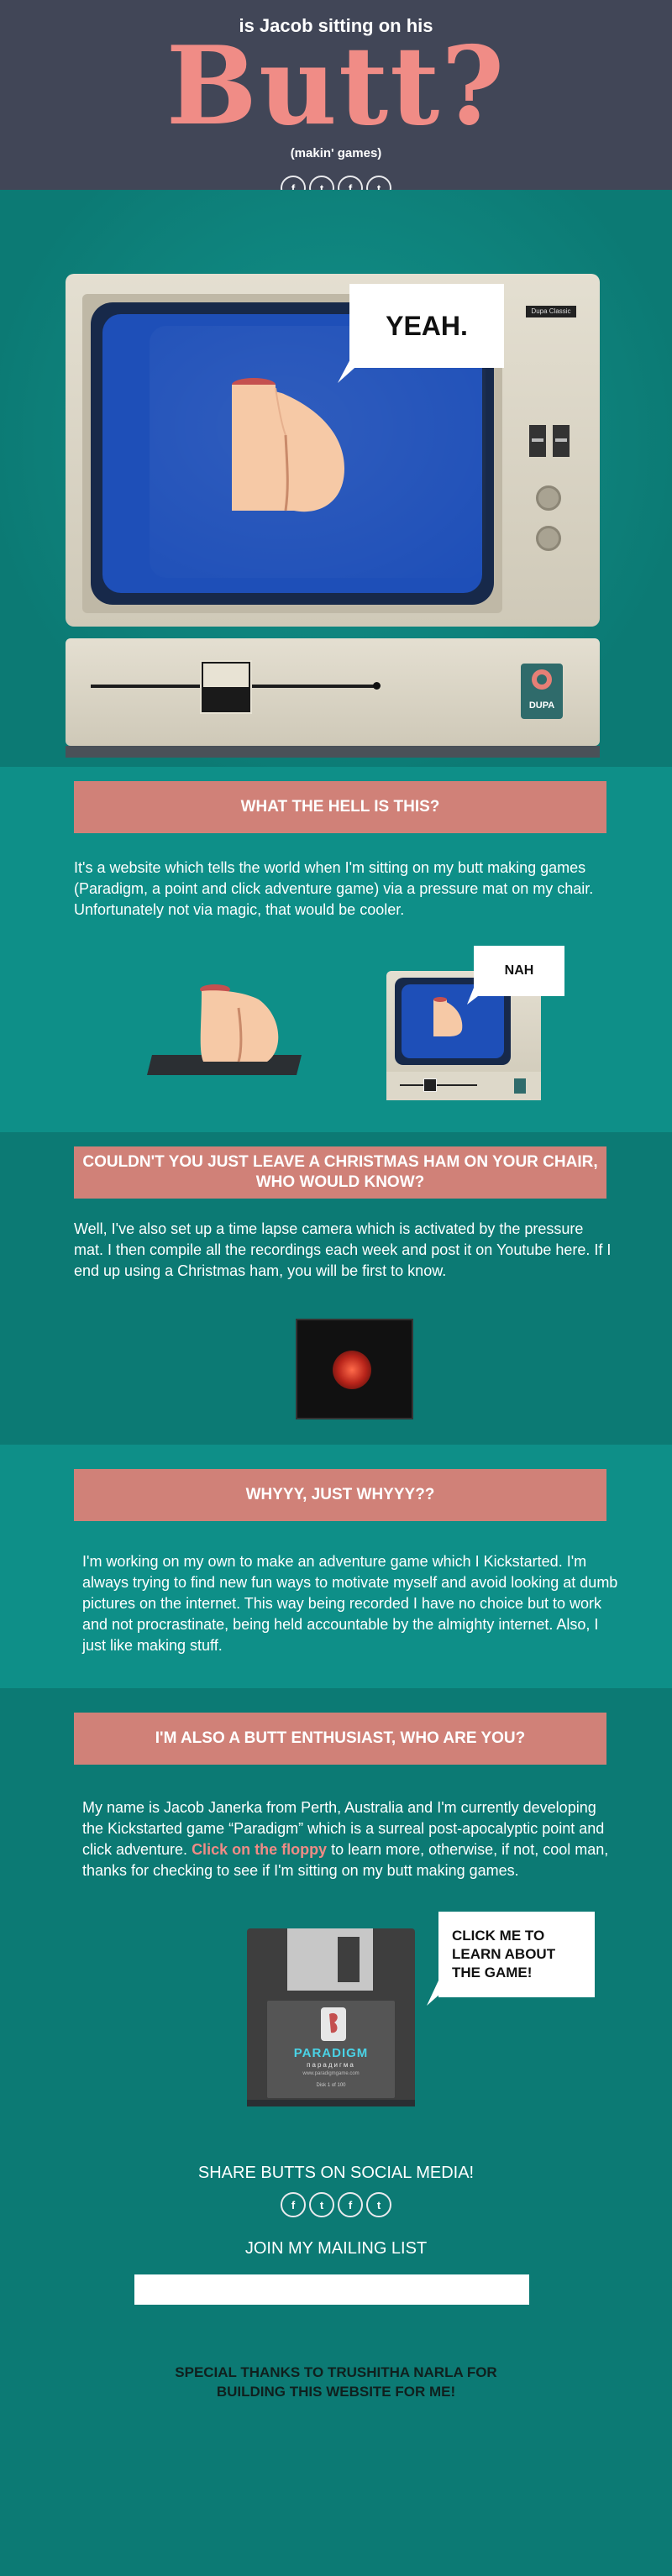 This screenshot has height=2576, width=672. What do you see at coordinates (331, 2053) in the screenshot?
I see `floppy-title: PARADIGM` at bounding box center [331, 2053].